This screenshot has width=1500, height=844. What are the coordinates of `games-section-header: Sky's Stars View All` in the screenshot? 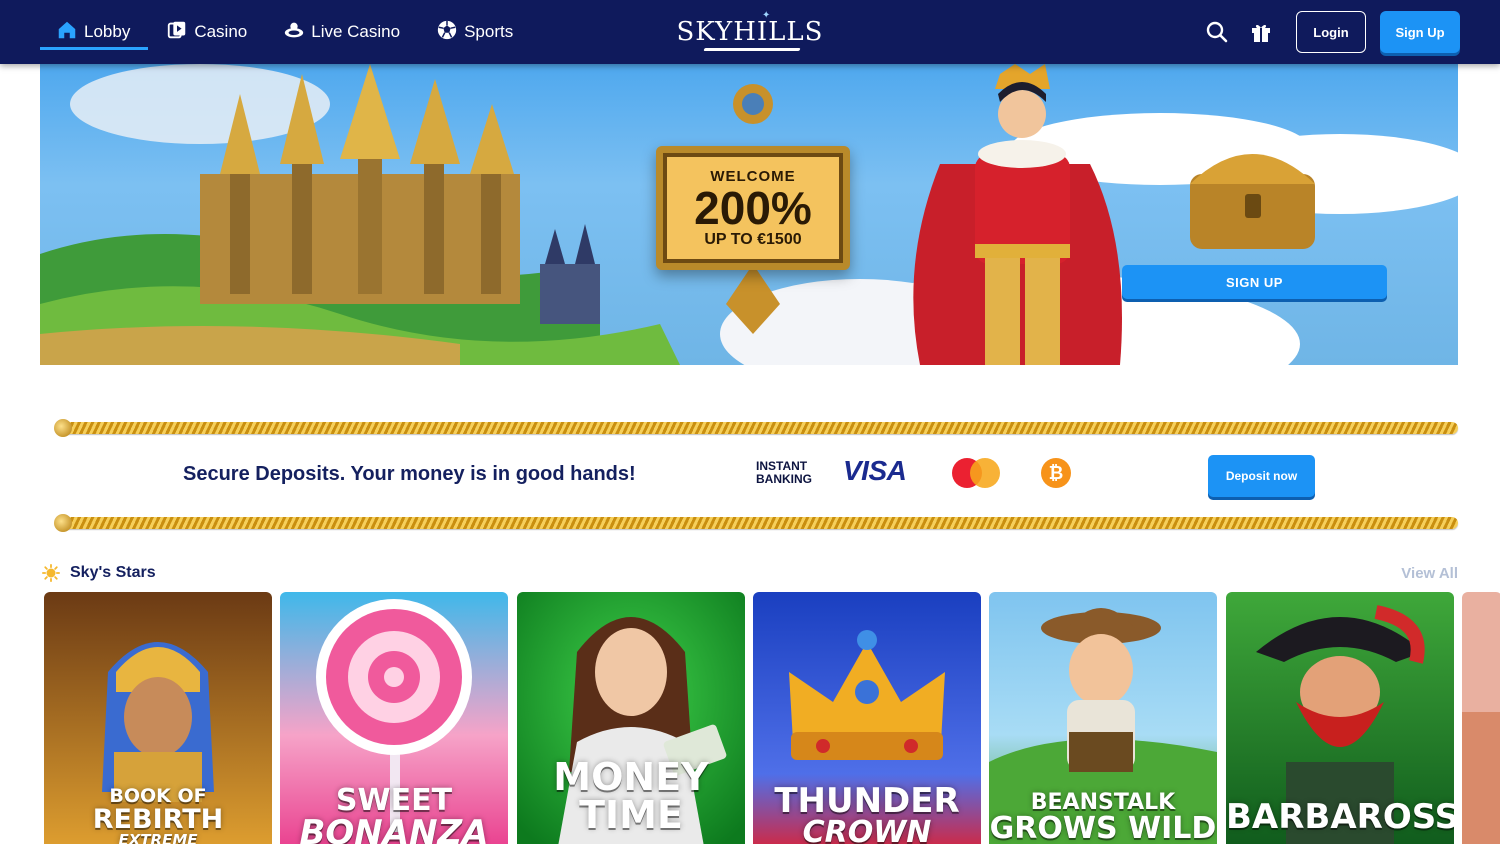 It's located at (750, 574).